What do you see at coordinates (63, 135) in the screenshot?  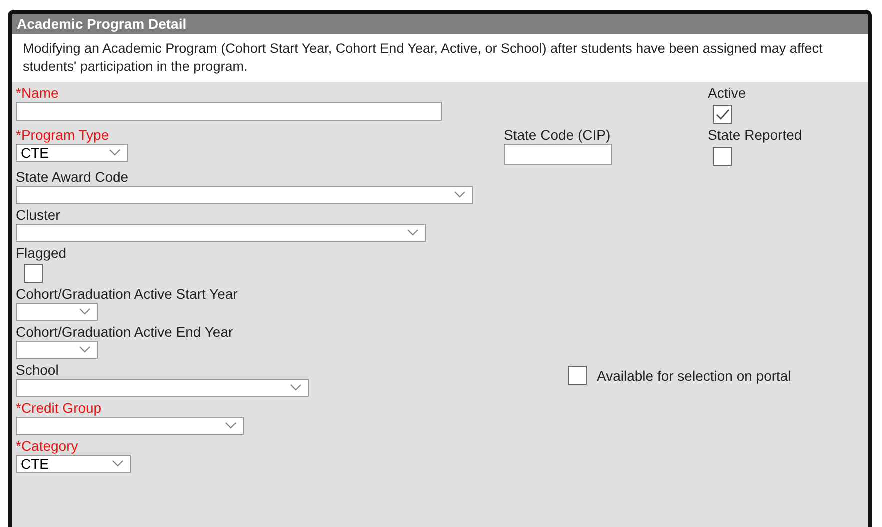 I see `field-label: *Program Type` at bounding box center [63, 135].